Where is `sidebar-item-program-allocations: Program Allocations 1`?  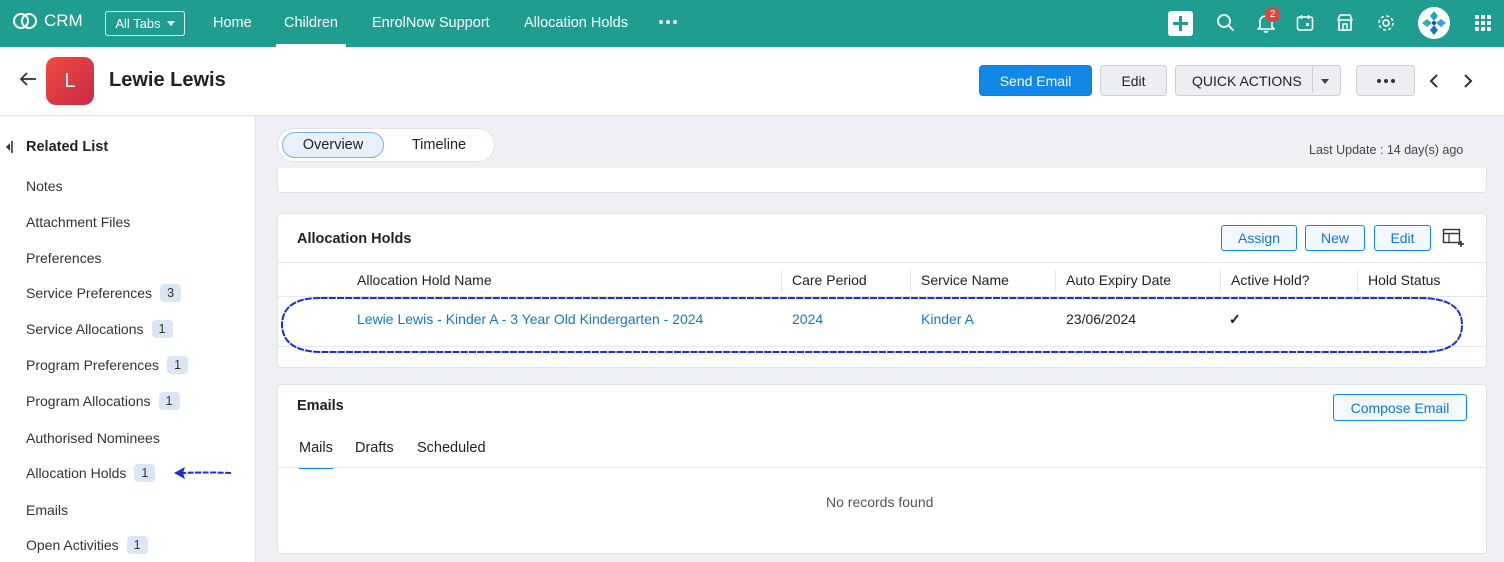
sidebar-item-program-allocations: Program Allocations 1 is located at coordinates (103, 401).